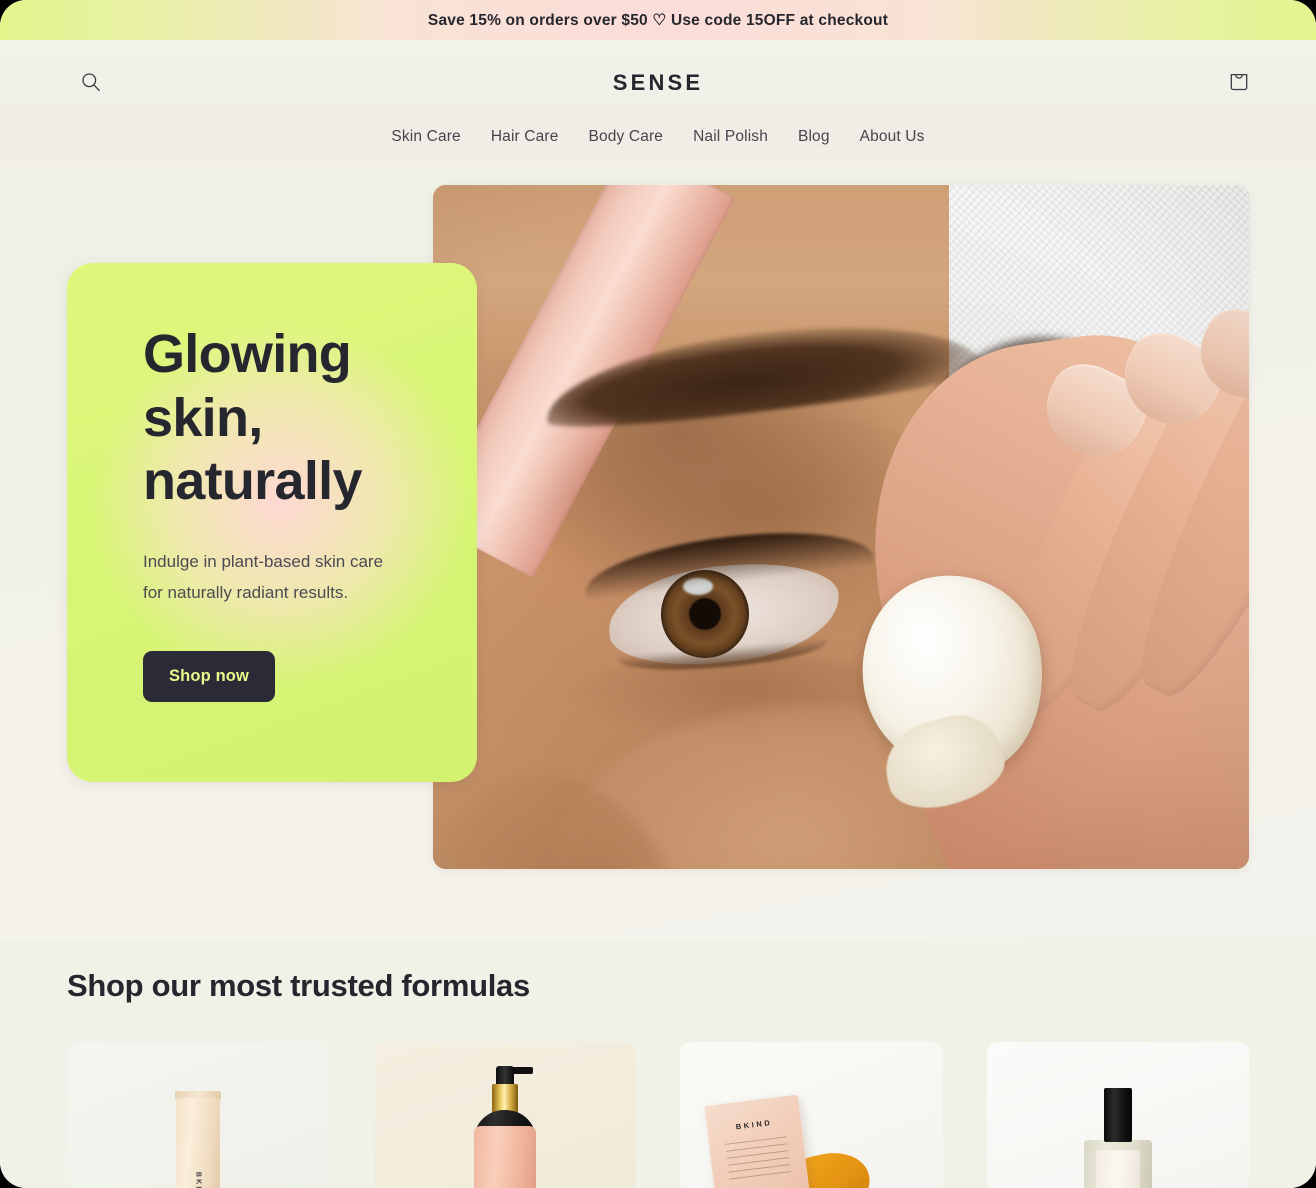 The width and height of the screenshot is (1316, 1188). What do you see at coordinates (209, 677) in the screenshot?
I see `shop-now-button: Shop now` at bounding box center [209, 677].